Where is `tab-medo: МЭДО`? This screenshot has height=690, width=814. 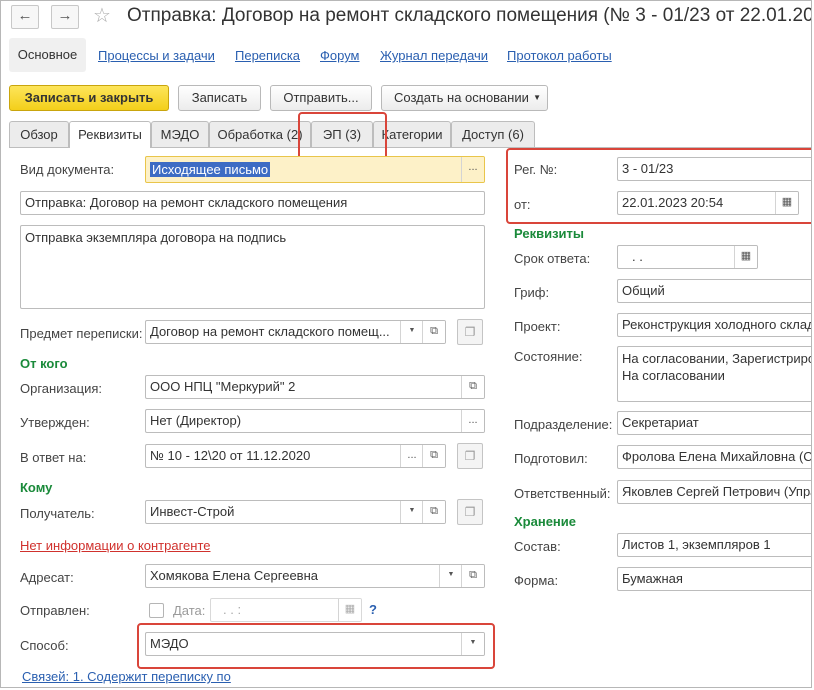
tab-medo: МЭДО is located at coordinates (180, 134).